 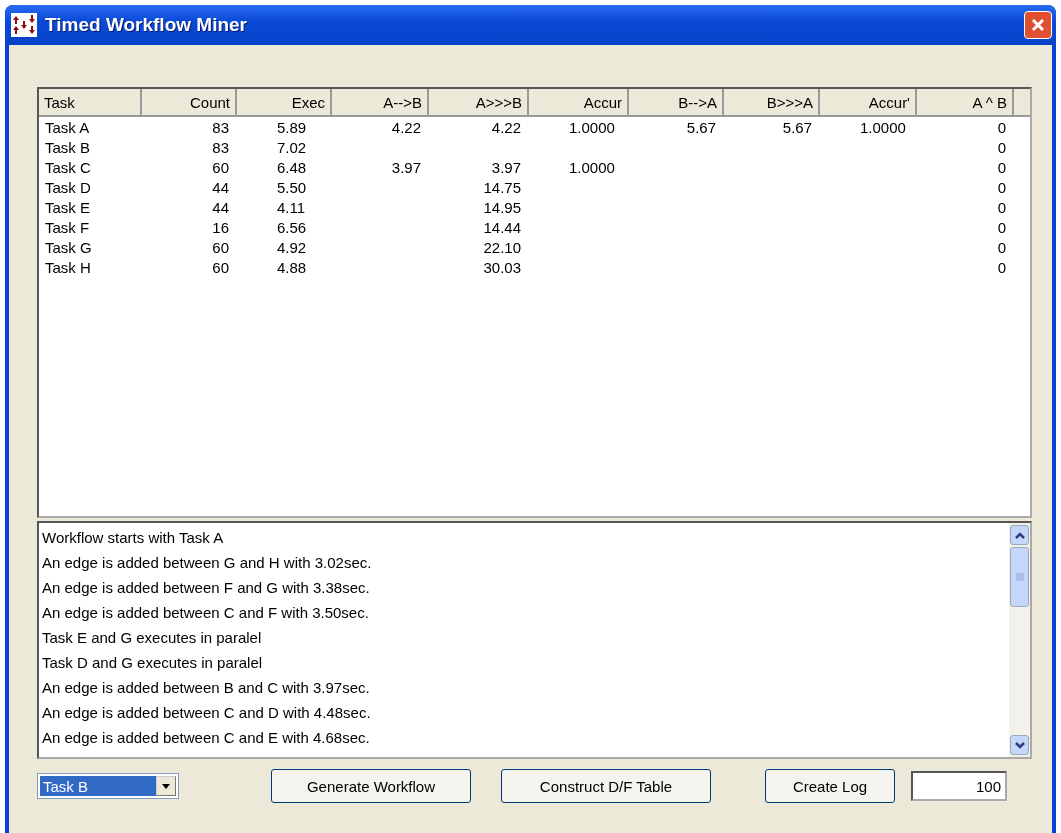 I want to click on log-line: Task E and G executes in paralel, so click(x=152, y=638).